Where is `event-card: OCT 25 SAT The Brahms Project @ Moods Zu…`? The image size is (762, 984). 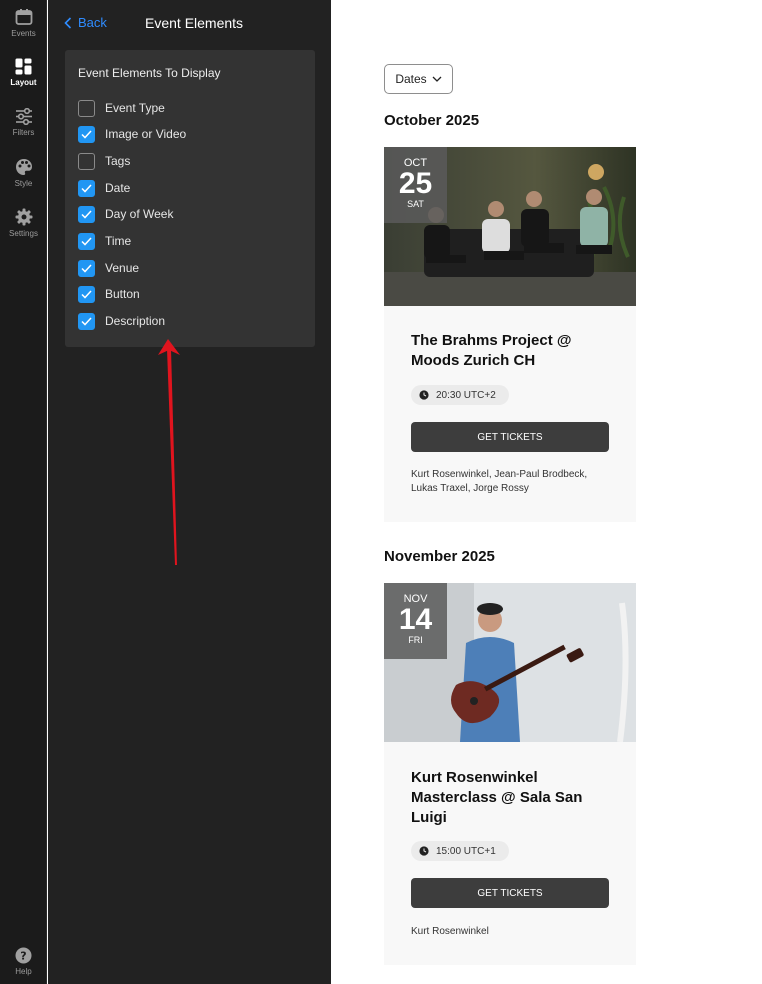 event-card: OCT 25 SAT The Brahms Project @ Moods Zu… is located at coordinates (510, 334).